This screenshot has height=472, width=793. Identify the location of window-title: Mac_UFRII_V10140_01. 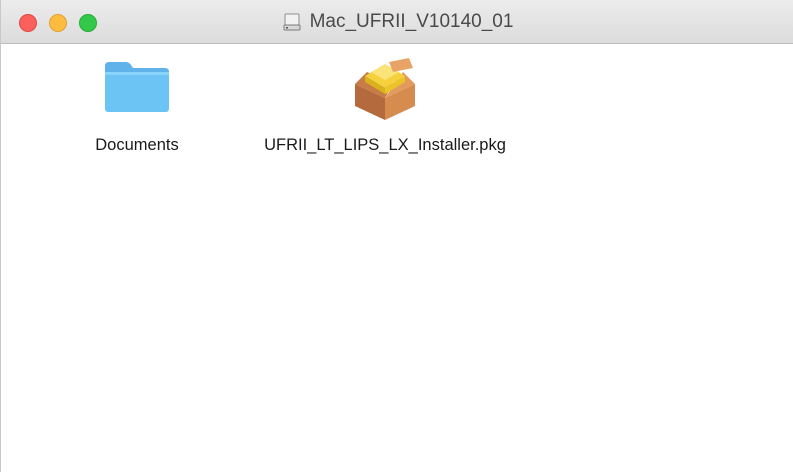
(411, 21).